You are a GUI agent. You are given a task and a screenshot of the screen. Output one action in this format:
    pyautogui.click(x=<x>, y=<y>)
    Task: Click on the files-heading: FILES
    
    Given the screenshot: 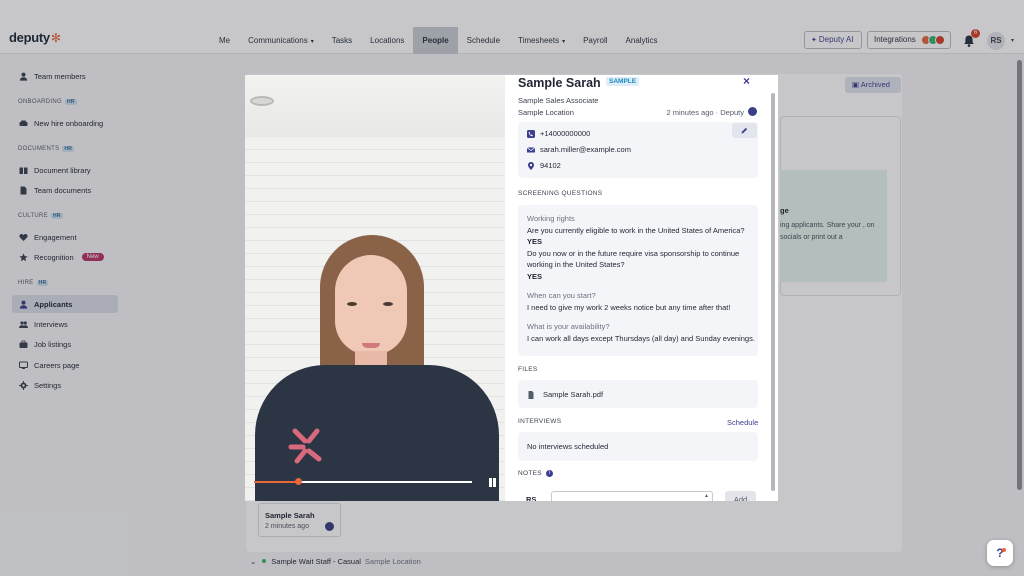 What is the action you would take?
    pyautogui.click(x=528, y=369)
    